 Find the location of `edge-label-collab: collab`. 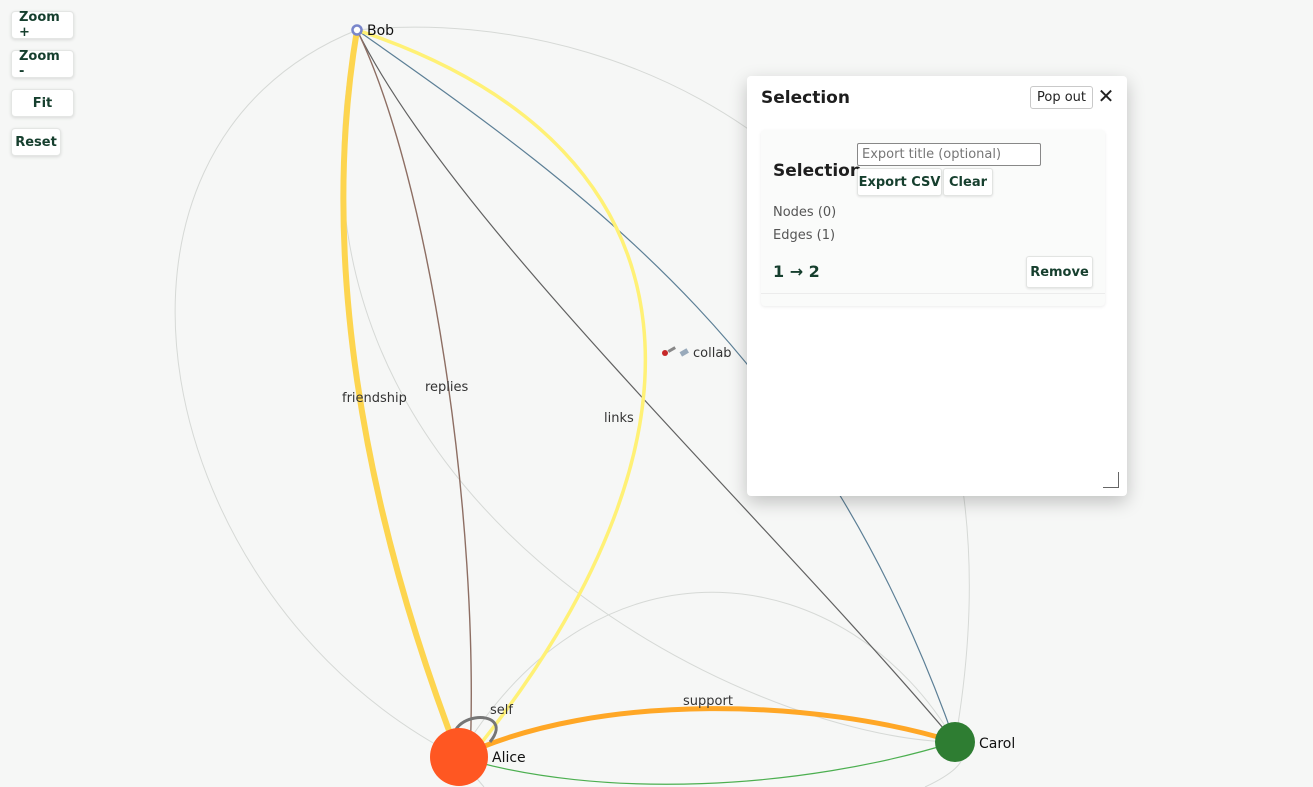

edge-label-collab: collab is located at coordinates (712, 353).